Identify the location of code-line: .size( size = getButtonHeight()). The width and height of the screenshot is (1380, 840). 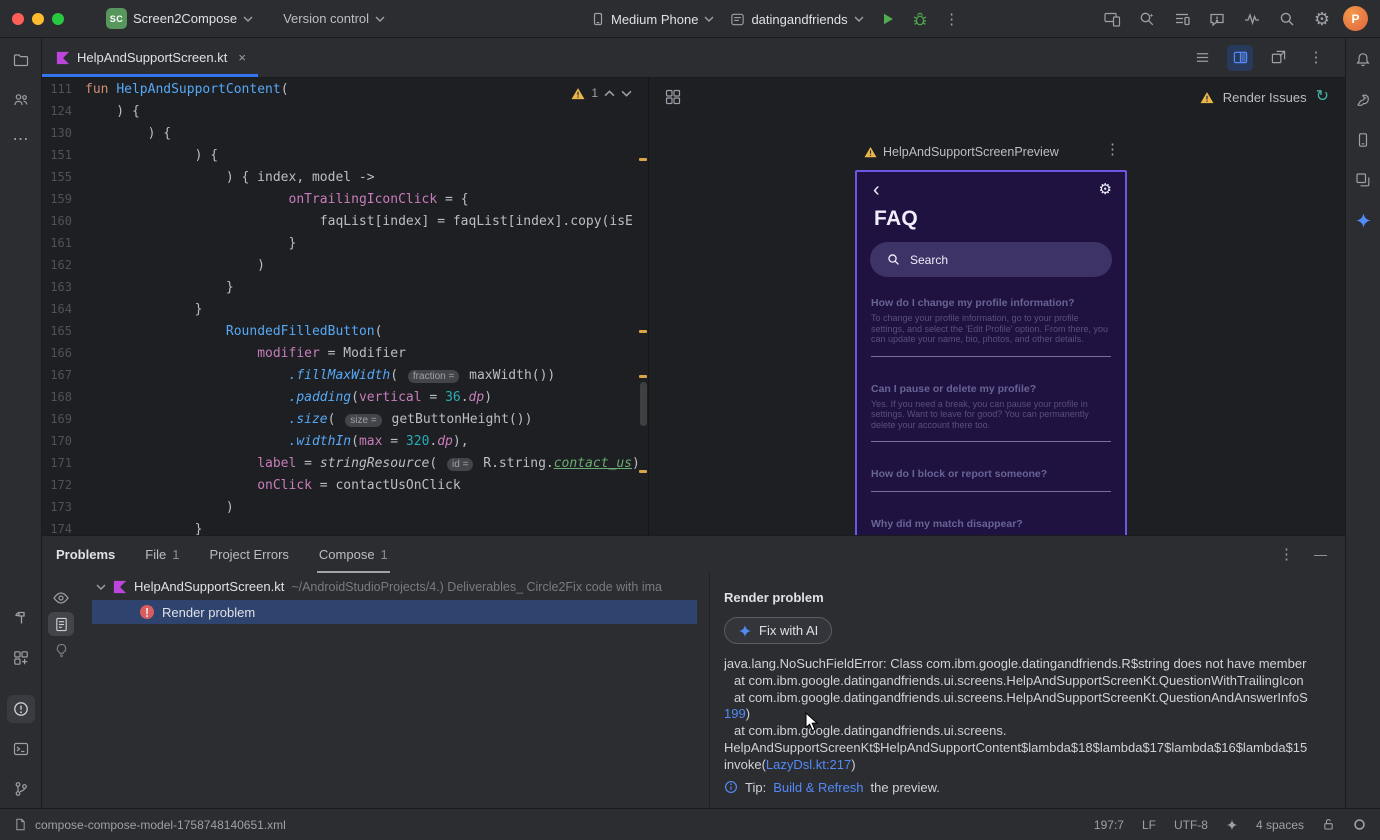
(362, 423).